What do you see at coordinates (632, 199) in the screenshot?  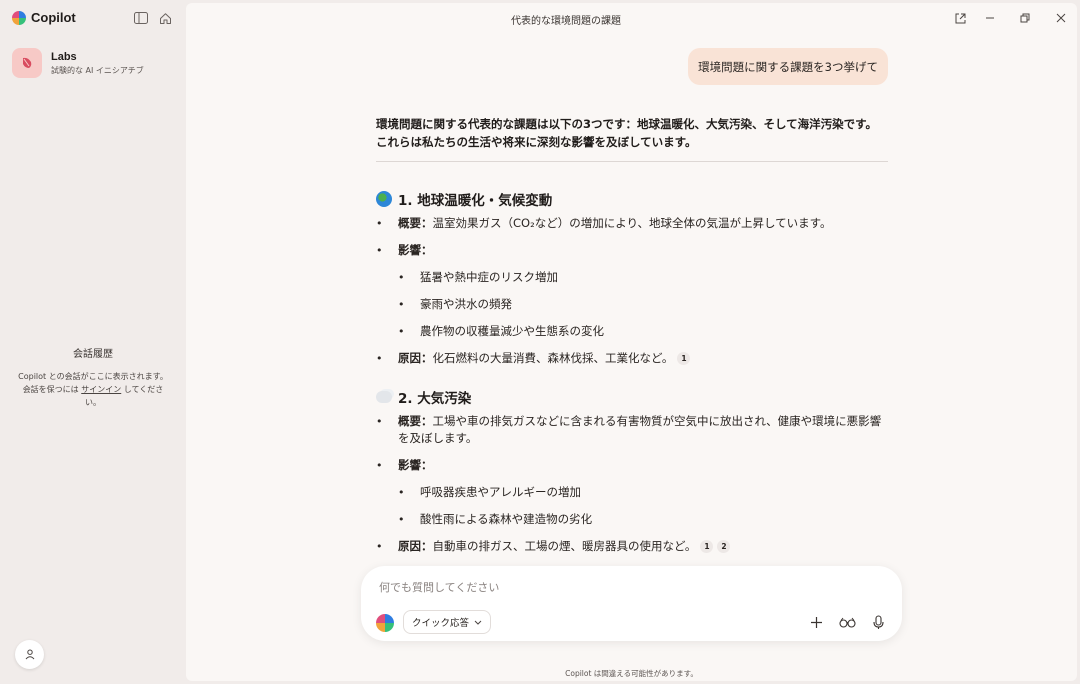 I see `section-heading: 1. 地球温暖化・気候変動` at bounding box center [632, 199].